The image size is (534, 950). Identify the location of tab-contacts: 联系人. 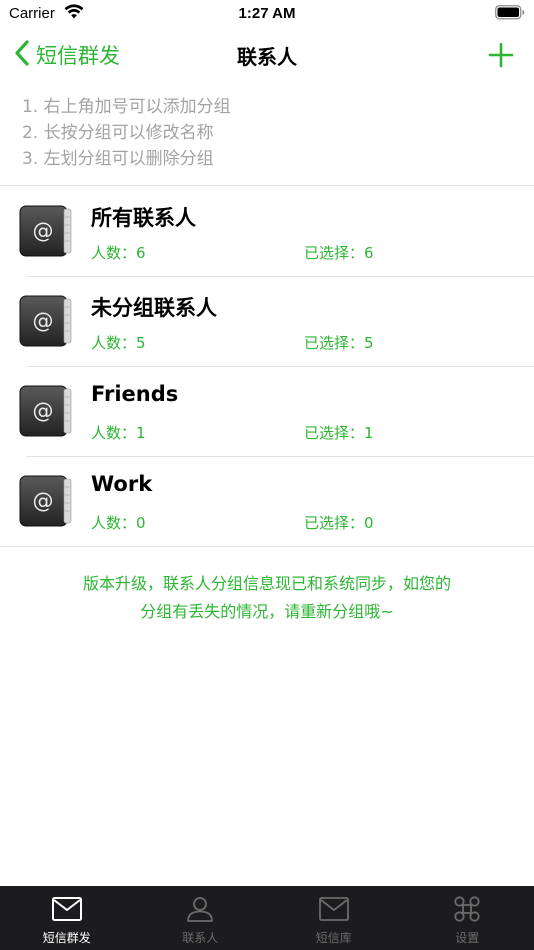
(201, 918).